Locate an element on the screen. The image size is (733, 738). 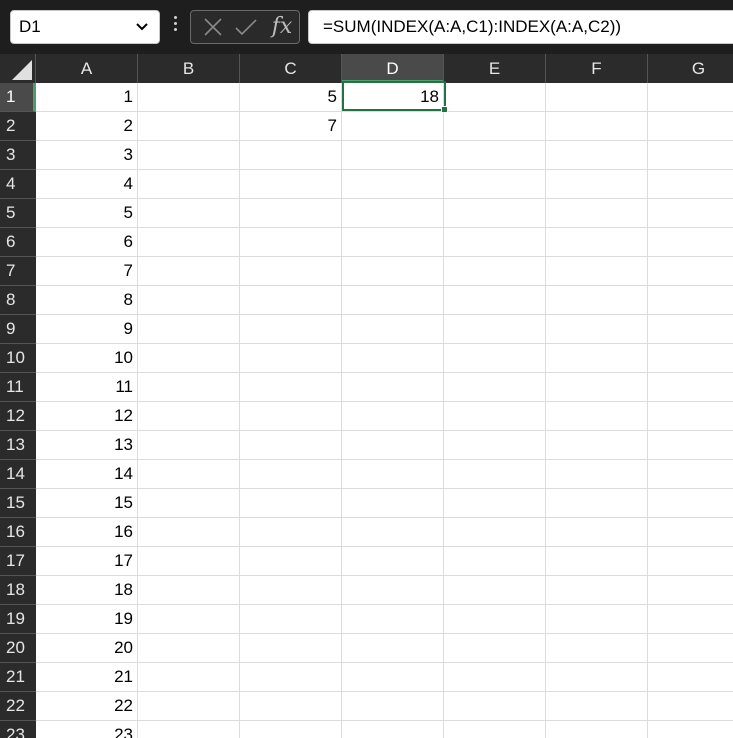
cell-a22: 22 is located at coordinates (87, 706).